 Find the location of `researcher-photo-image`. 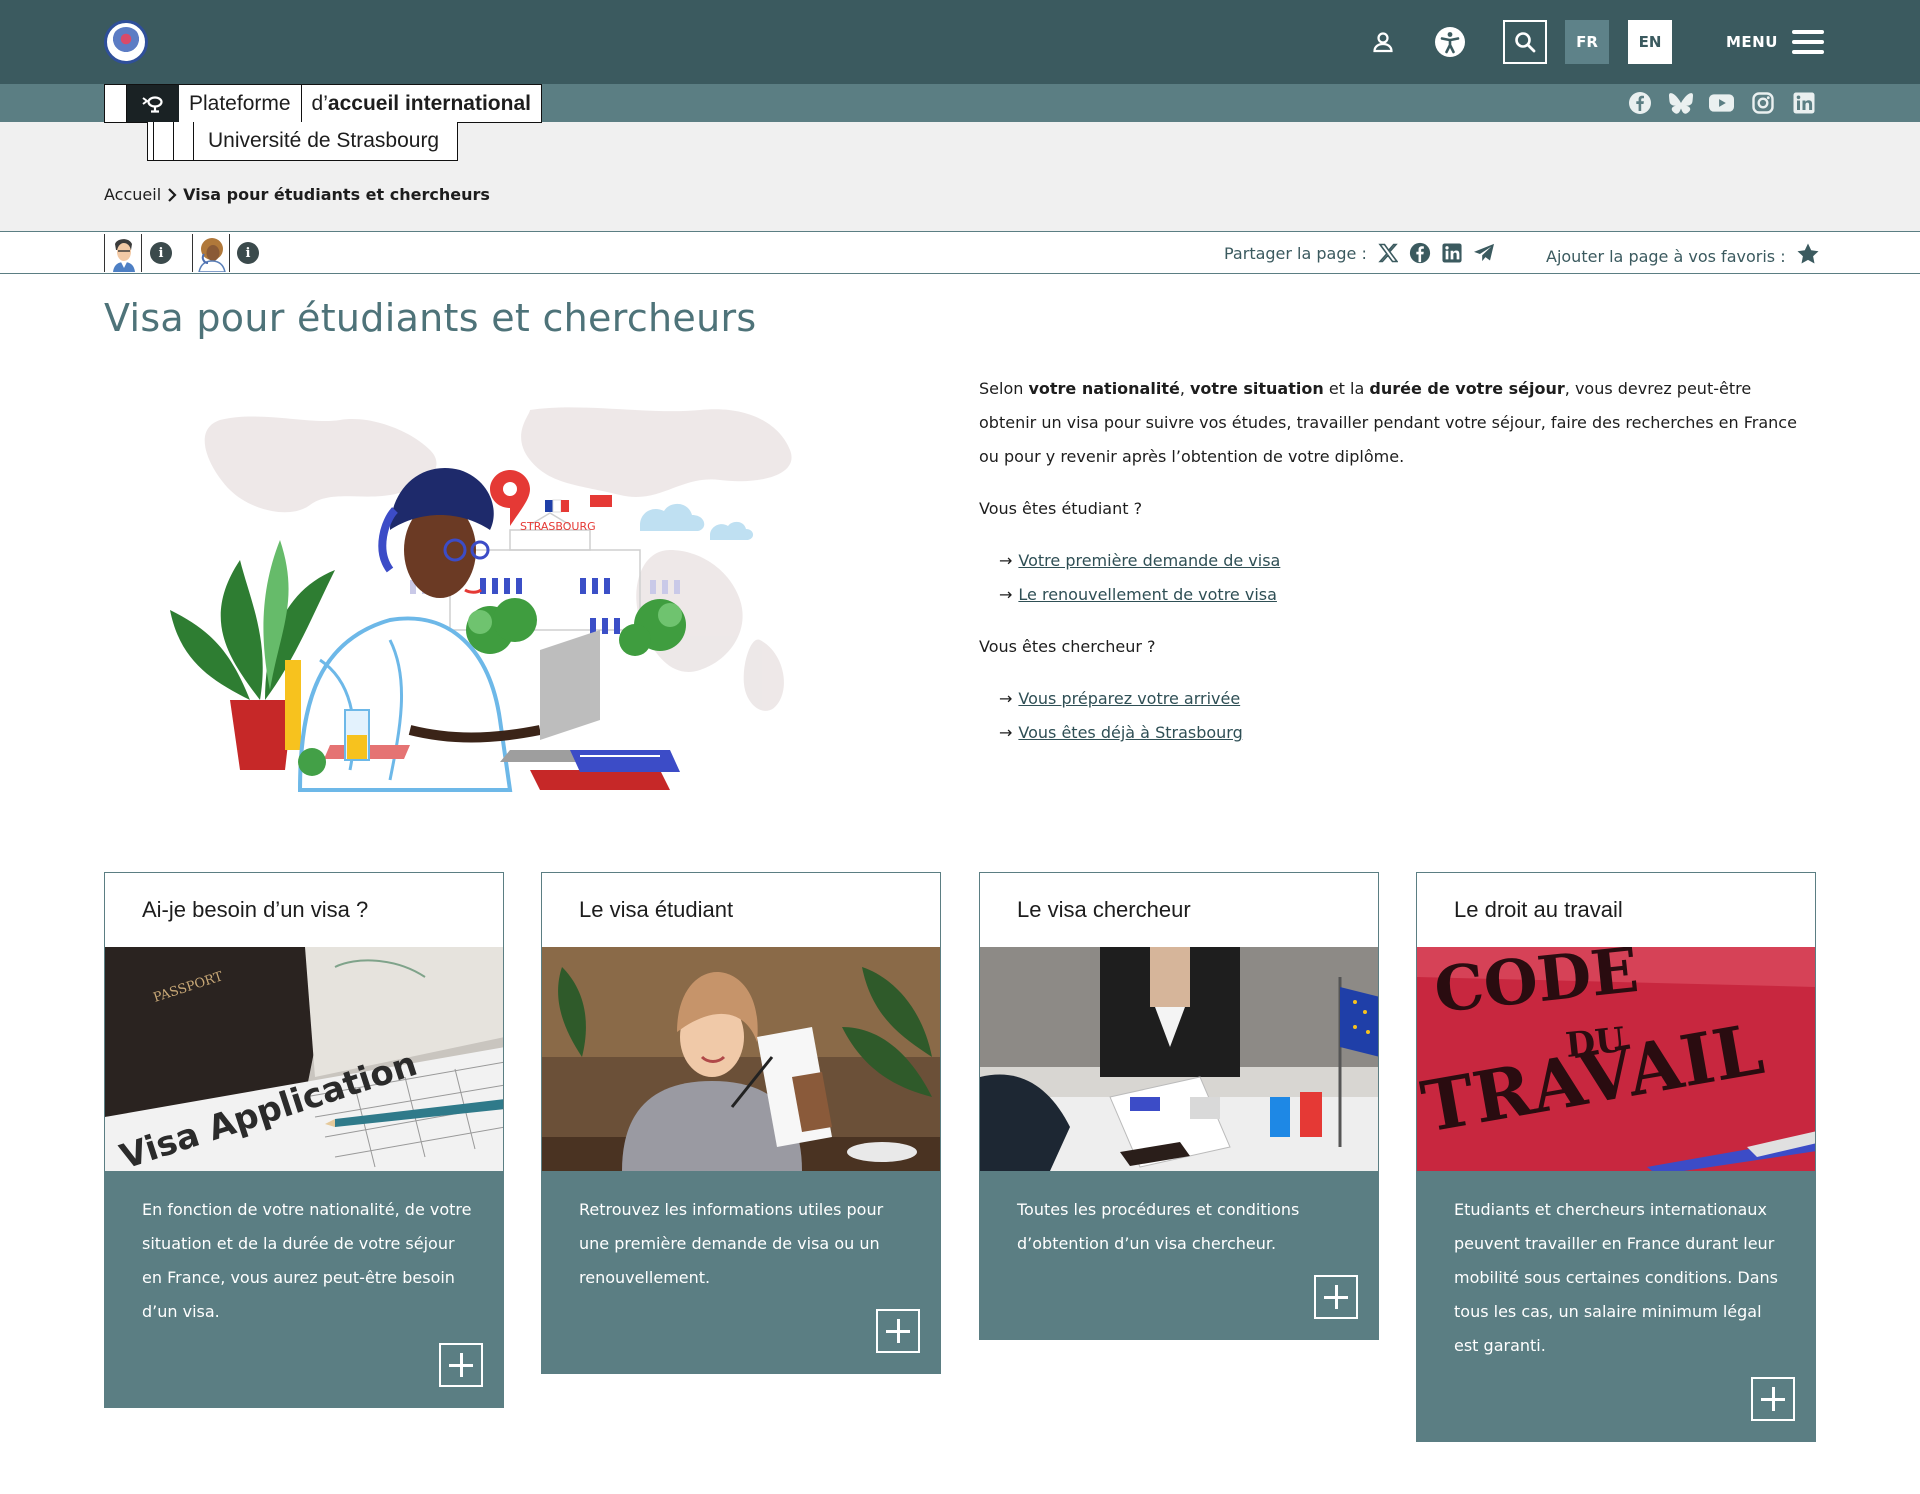

researcher-photo-image is located at coordinates (1179, 1059).